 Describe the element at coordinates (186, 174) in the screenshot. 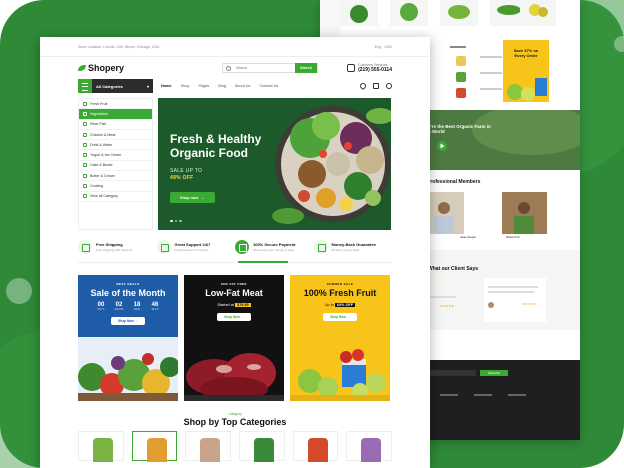

I see `hero-sale: SALE UP TO 48% OFF` at that location.